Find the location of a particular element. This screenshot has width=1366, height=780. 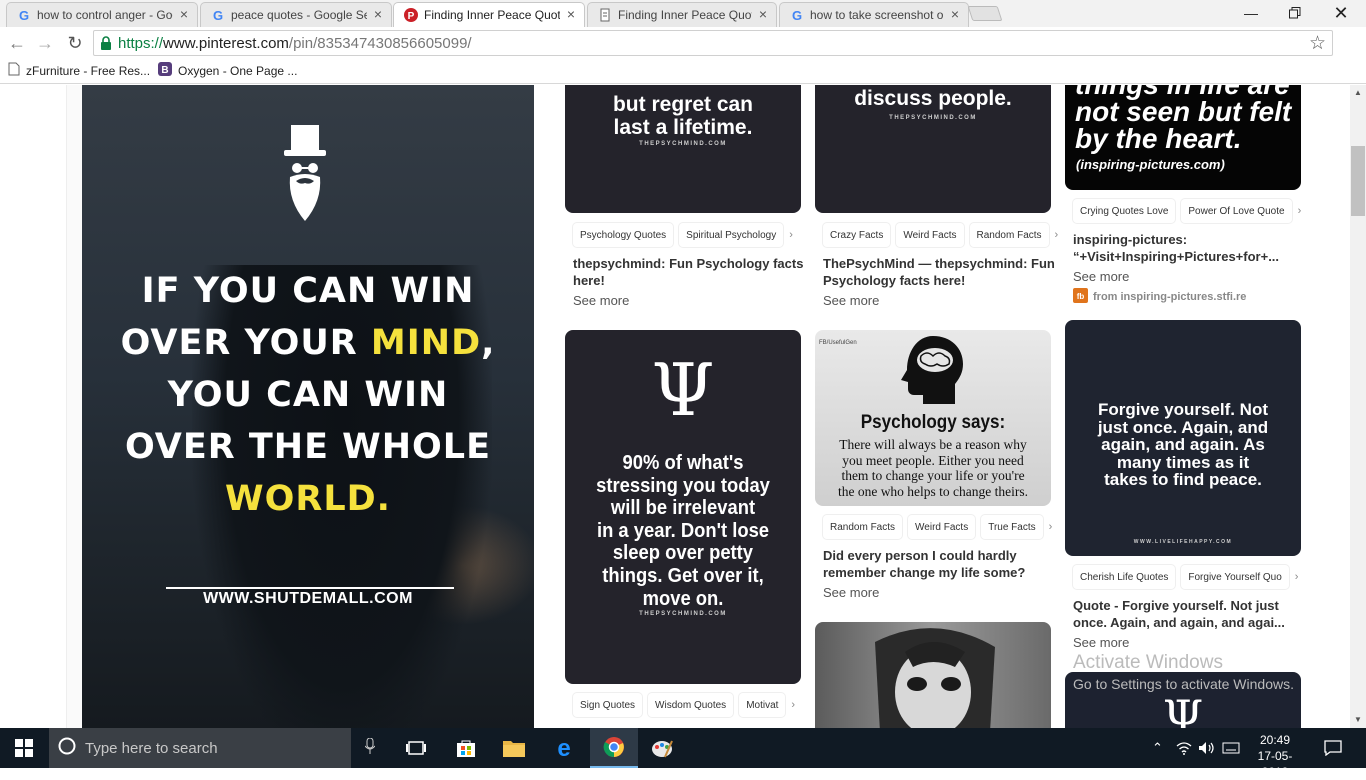

tab-inner-peace-2: Finding Inner Peace Quote × is located at coordinates (682, 14).